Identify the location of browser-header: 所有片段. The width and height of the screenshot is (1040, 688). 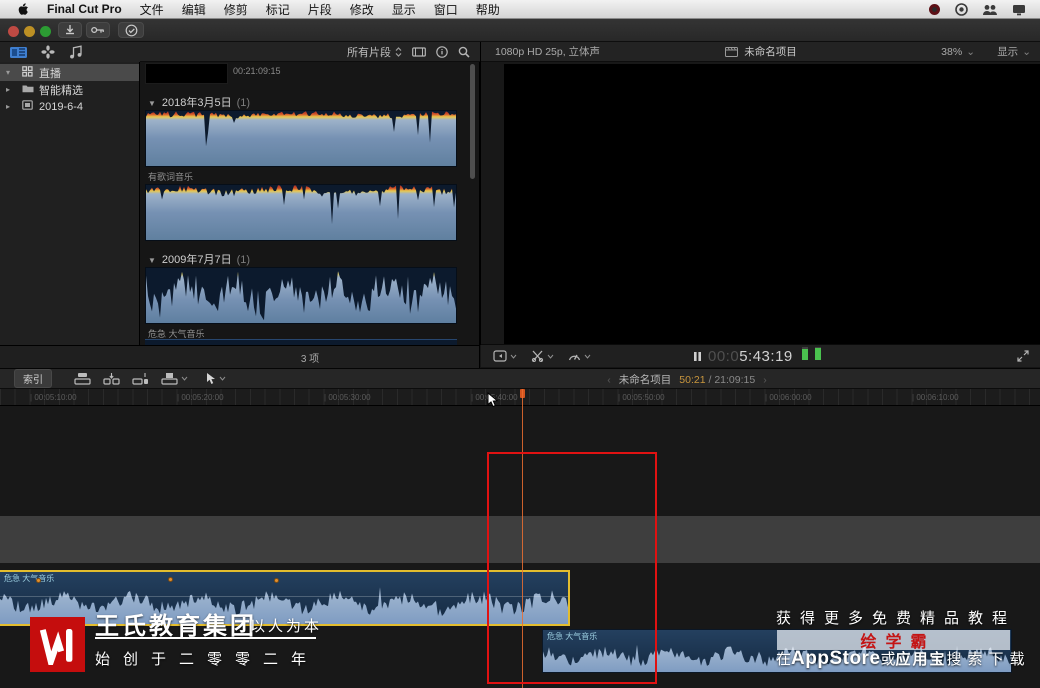
(310, 52).